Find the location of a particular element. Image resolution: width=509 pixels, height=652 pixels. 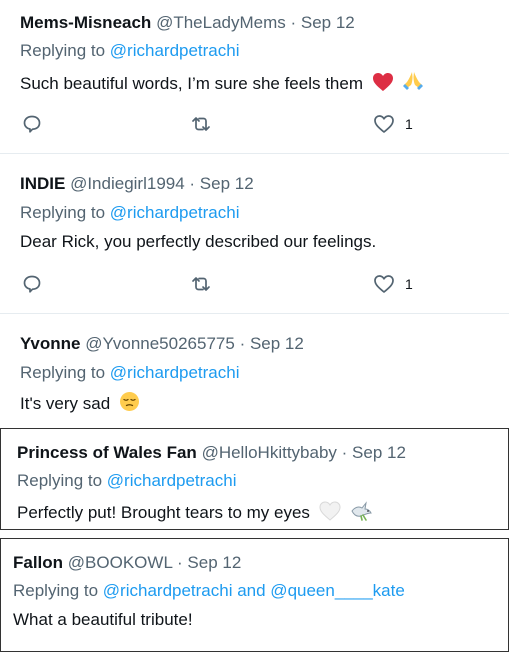

dove-icon is located at coordinates (361, 513).